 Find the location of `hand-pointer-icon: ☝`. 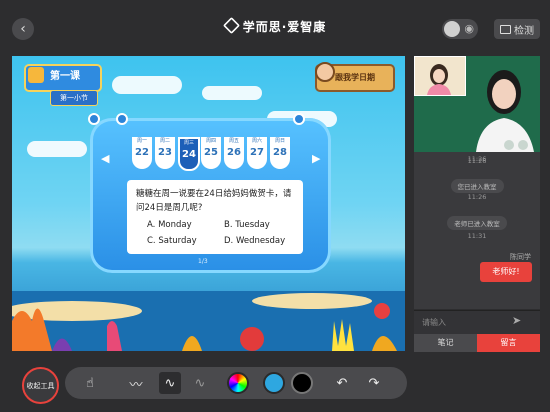

hand-pointer-icon: ☝ is located at coordinates (90, 383).